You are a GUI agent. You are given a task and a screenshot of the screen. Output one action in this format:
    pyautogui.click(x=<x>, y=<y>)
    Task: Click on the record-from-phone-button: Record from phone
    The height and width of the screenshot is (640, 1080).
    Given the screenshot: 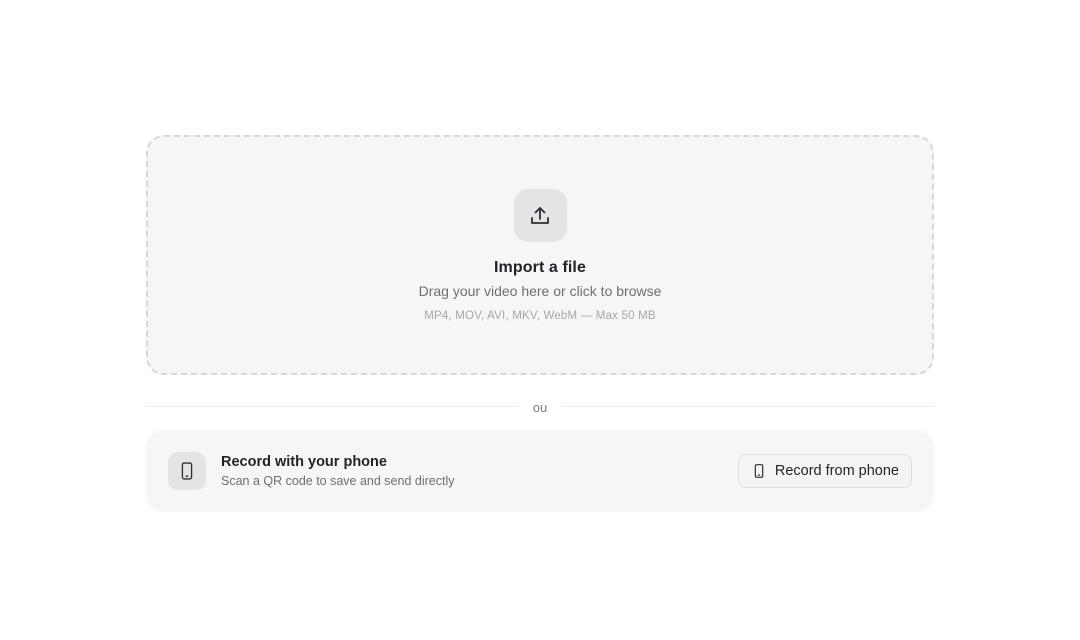 What is the action you would take?
    pyautogui.click(x=824, y=471)
    